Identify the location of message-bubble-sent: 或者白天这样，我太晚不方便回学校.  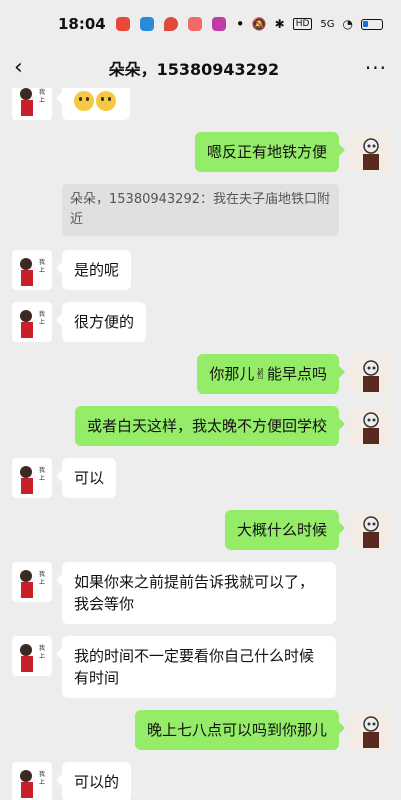
(210, 426).